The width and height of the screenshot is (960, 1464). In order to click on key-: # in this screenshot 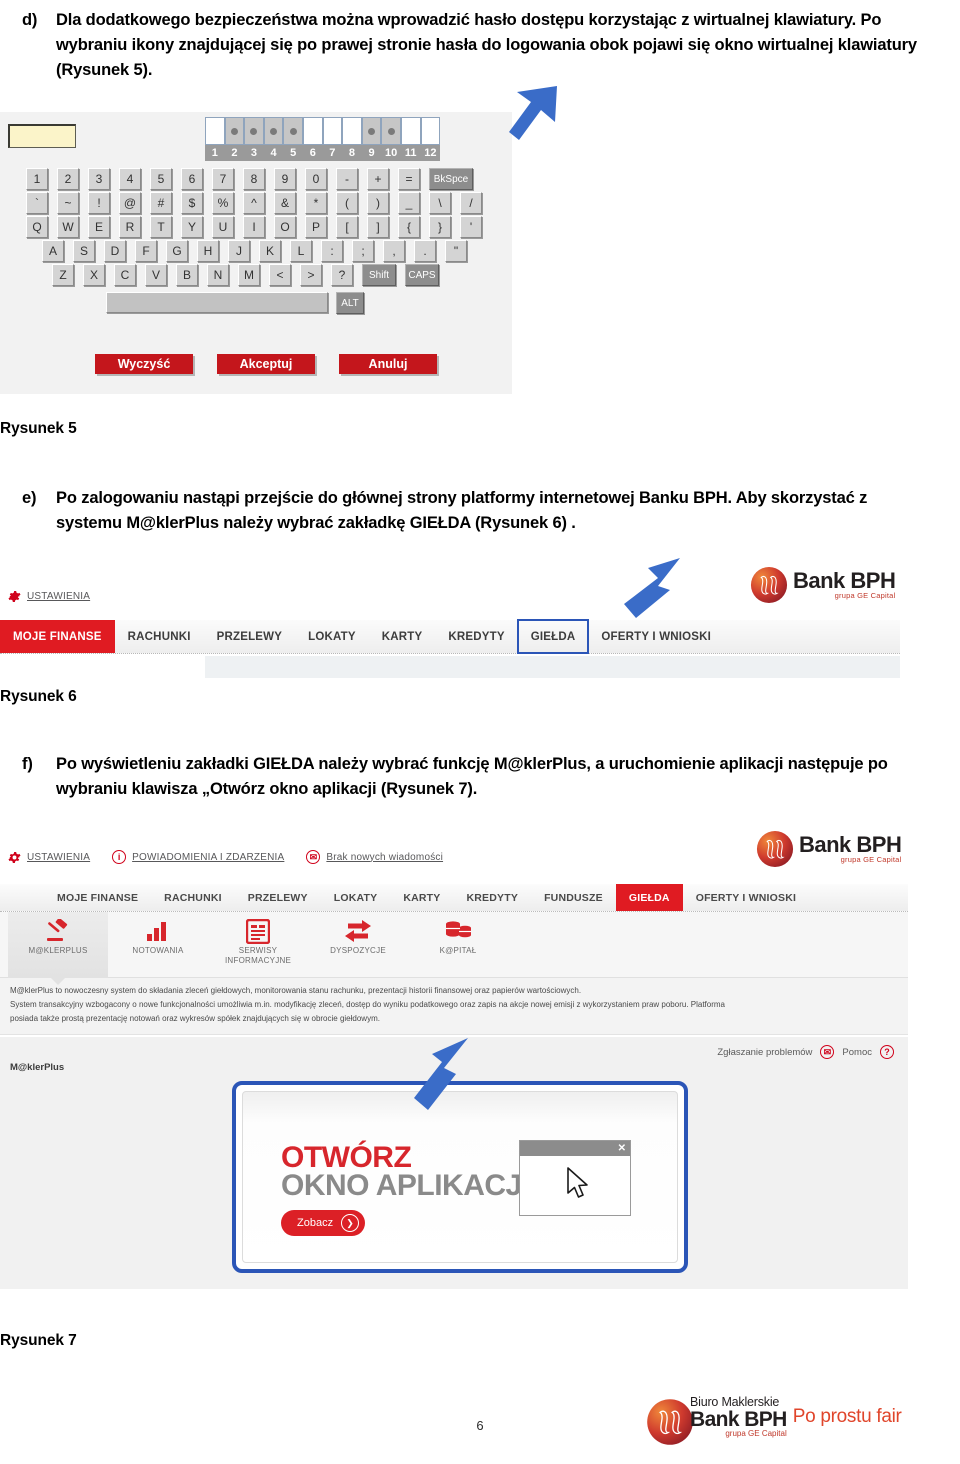, I will do `click(161, 203)`.